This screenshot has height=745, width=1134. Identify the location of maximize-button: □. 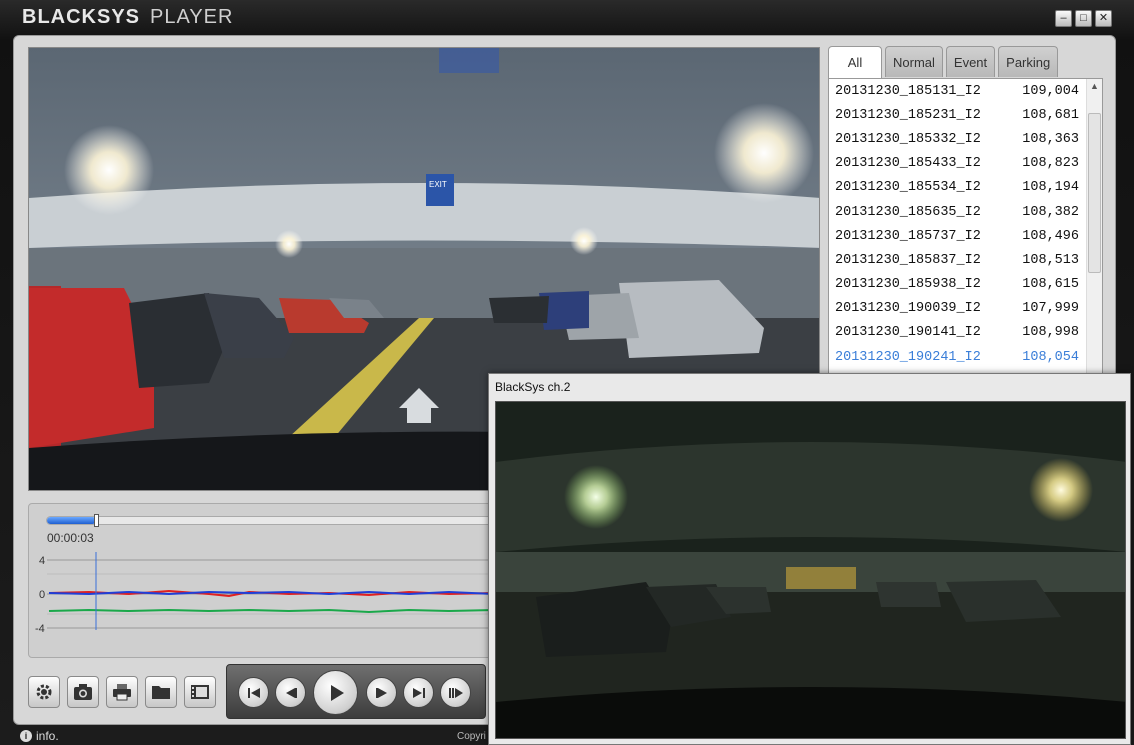
(1083, 18).